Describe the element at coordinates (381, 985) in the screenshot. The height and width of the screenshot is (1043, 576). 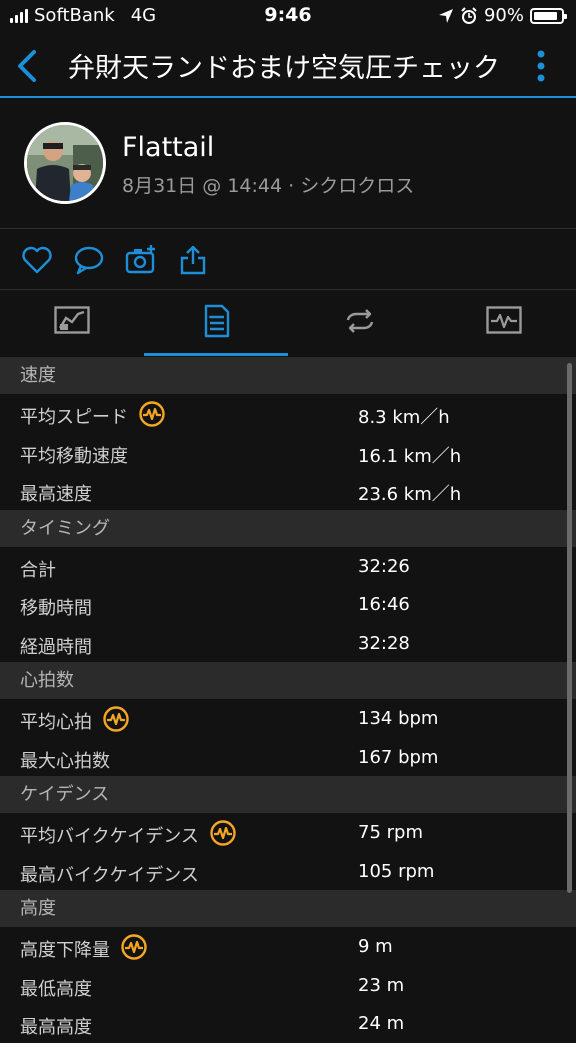
I see `stat-value: 23 m` at that location.